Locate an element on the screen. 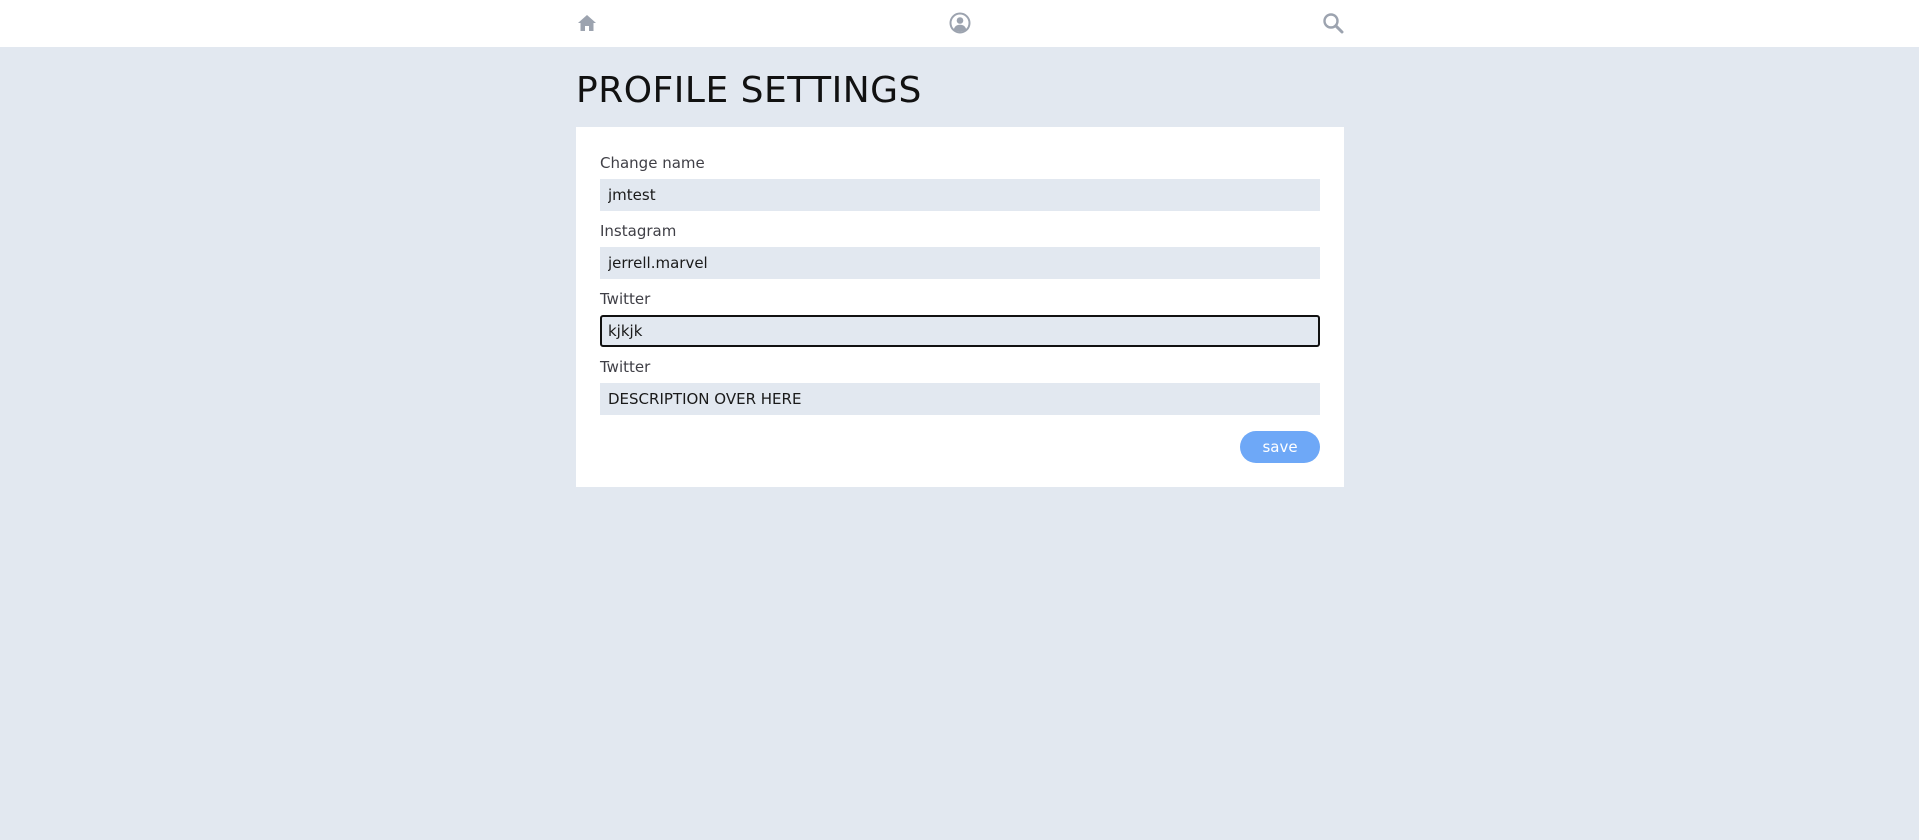 The height and width of the screenshot is (840, 1919). save-button: save is located at coordinates (1280, 447).